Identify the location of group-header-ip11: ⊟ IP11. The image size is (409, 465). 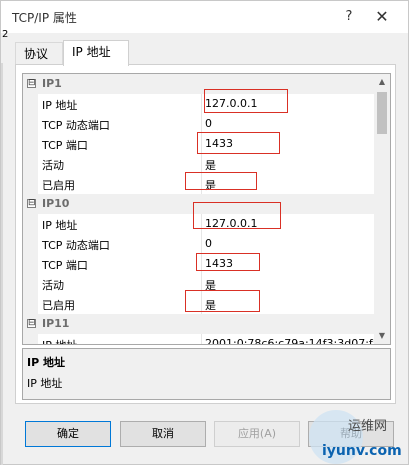
(199, 324).